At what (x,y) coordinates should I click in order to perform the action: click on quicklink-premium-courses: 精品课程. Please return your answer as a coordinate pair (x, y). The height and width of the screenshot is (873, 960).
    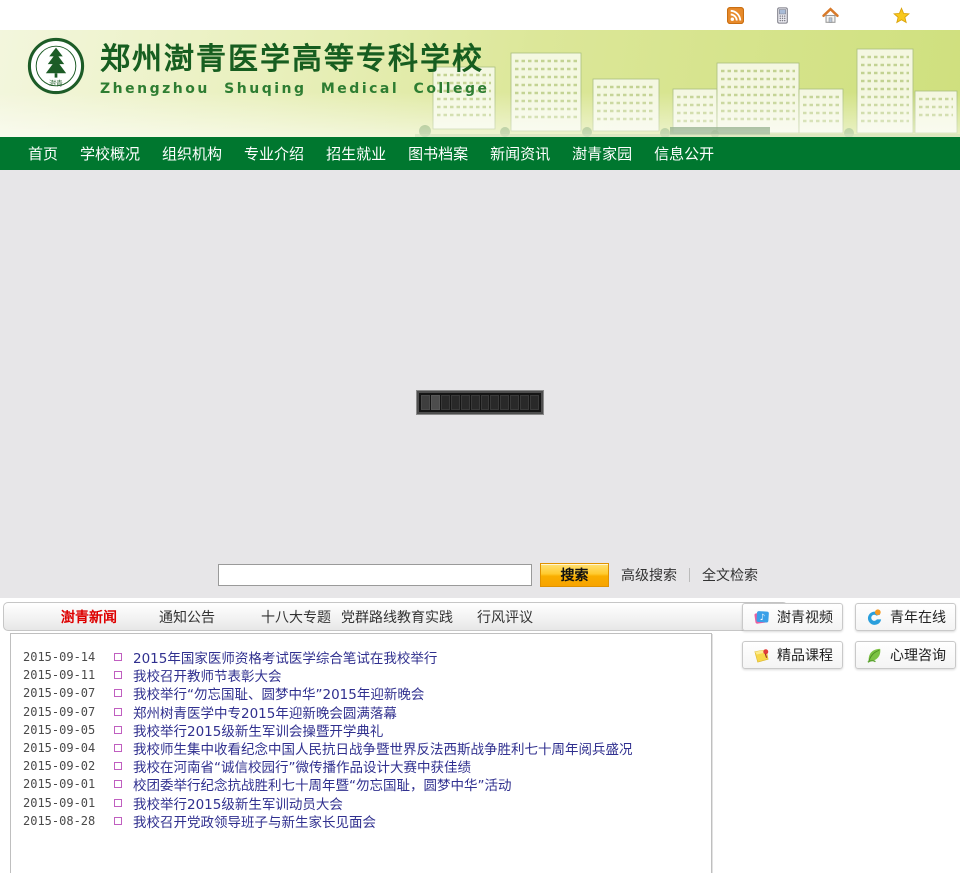
    Looking at the image, I should click on (792, 655).